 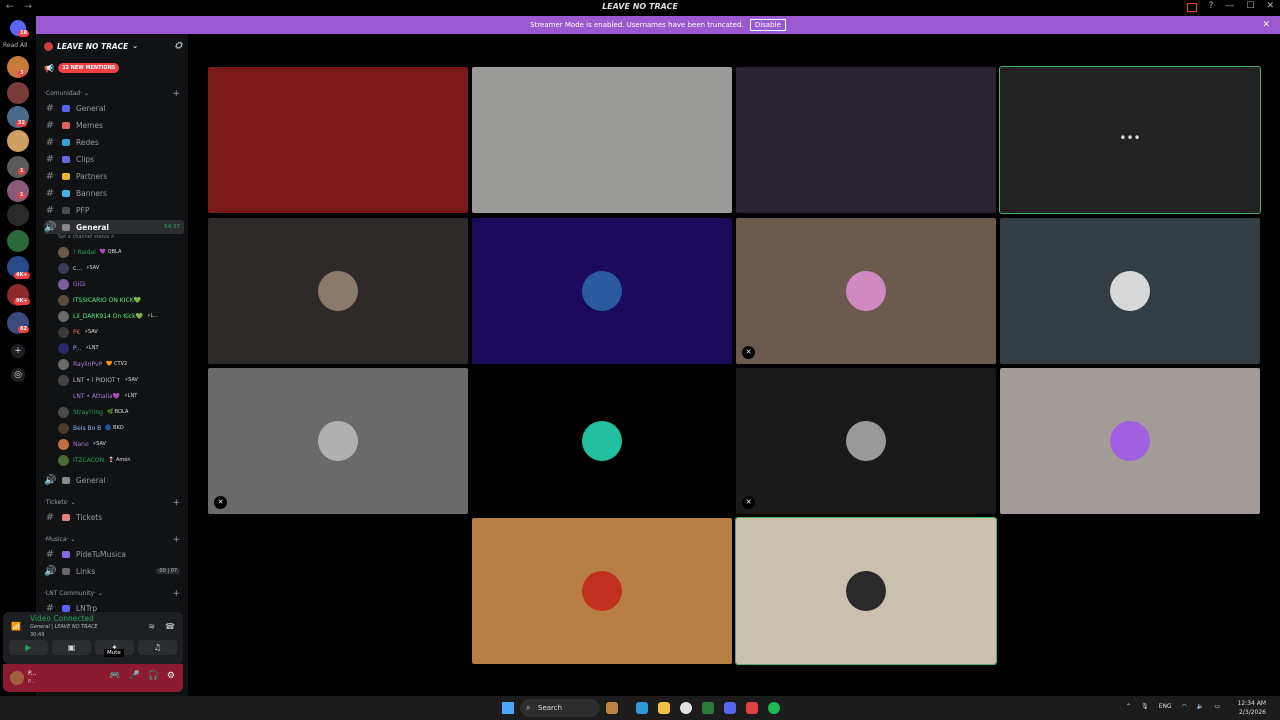 I want to click on read-all-button: Read All, so click(x=15, y=45).